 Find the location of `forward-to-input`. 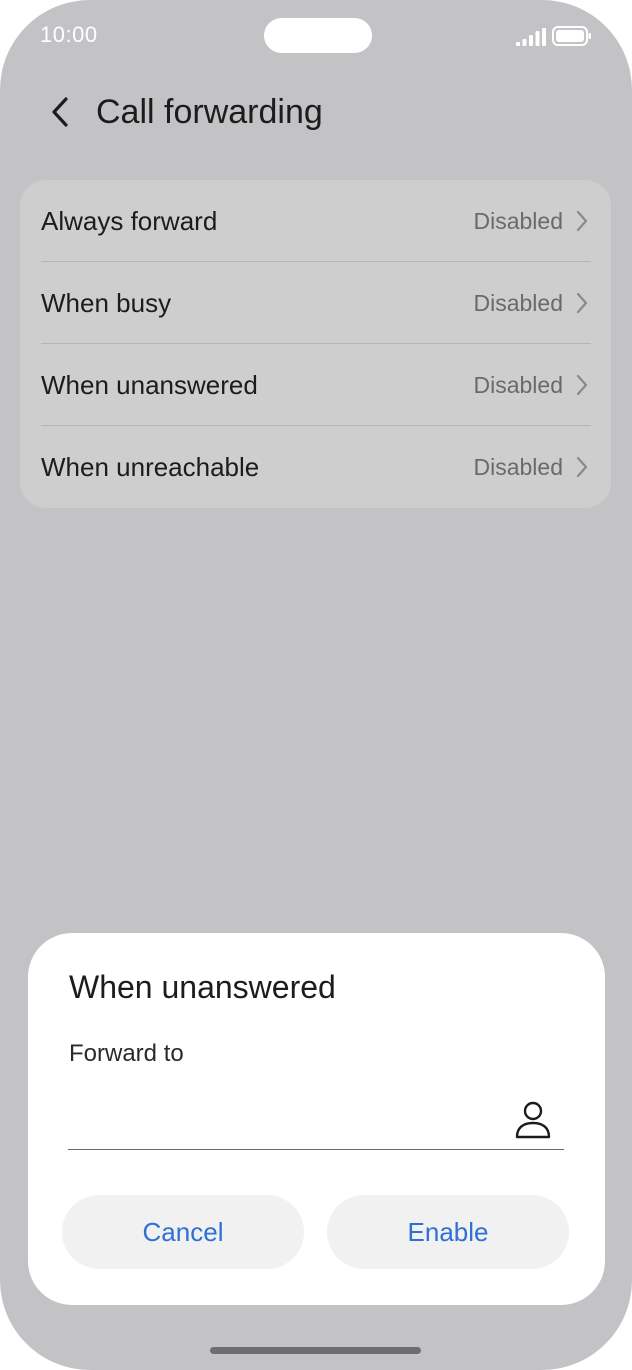

forward-to-input is located at coordinates (290, 1119).